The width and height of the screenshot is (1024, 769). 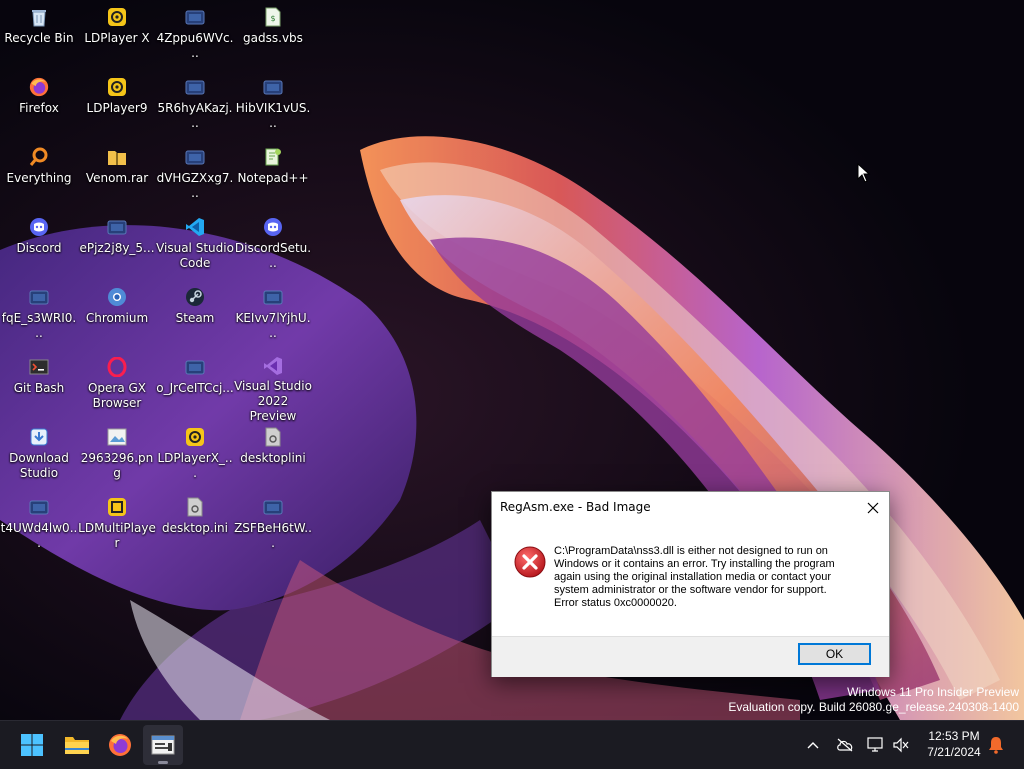 I want to click on firefox-icon, so click(x=120, y=745).